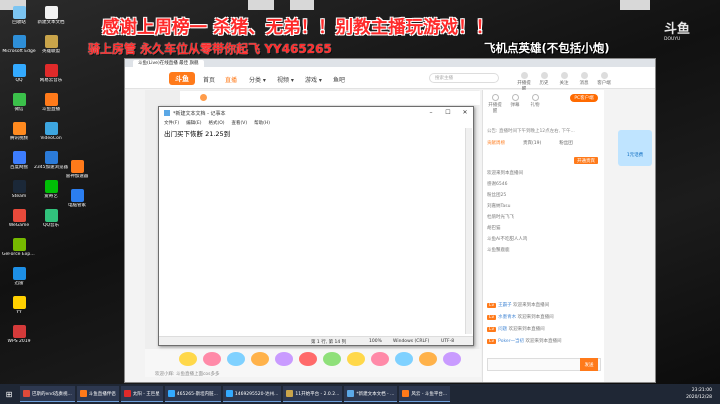 Image resolution: width=720 pixels, height=404 pixels. What do you see at coordinates (203, 97) in the screenshot?
I see `avatar` at bounding box center [203, 97].